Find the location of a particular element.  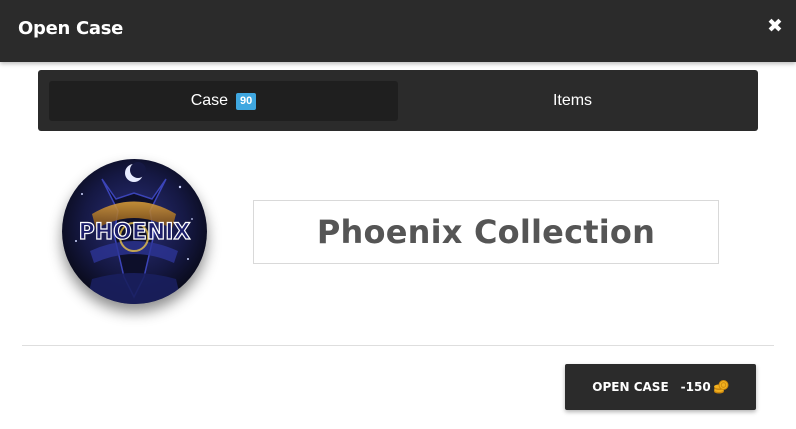

case-count-badge: 90 is located at coordinates (246, 101).